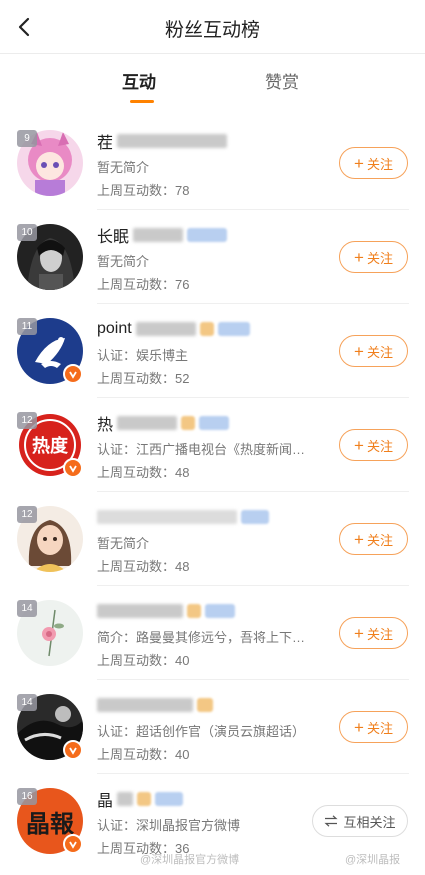 The width and height of the screenshot is (425, 875). I want to click on interaction-count: 上周互动数：78, so click(143, 190).